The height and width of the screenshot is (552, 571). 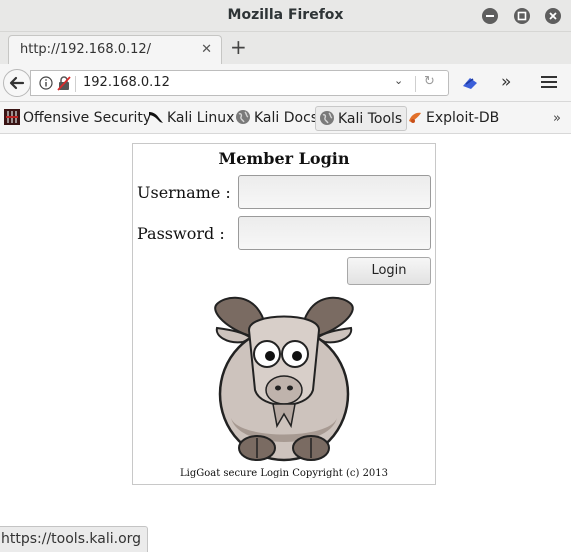 What do you see at coordinates (206, 49) in the screenshot?
I see `close-tab-icon: ✕` at bounding box center [206, 49].